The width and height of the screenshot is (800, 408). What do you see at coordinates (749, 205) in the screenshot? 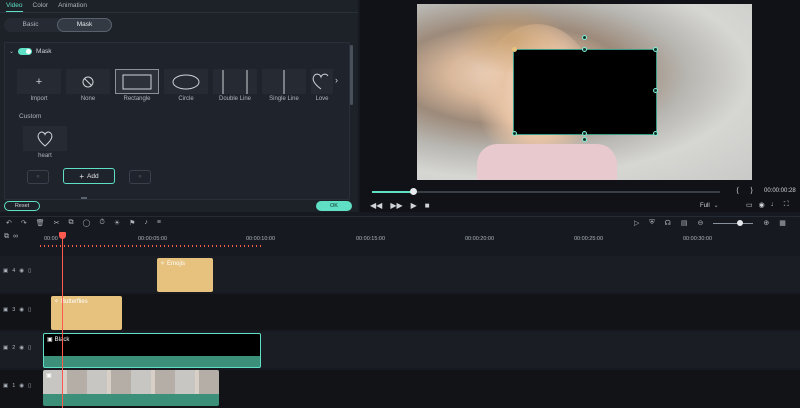
I see `monitor-icon: ▭` at bounding box center [749, 205].